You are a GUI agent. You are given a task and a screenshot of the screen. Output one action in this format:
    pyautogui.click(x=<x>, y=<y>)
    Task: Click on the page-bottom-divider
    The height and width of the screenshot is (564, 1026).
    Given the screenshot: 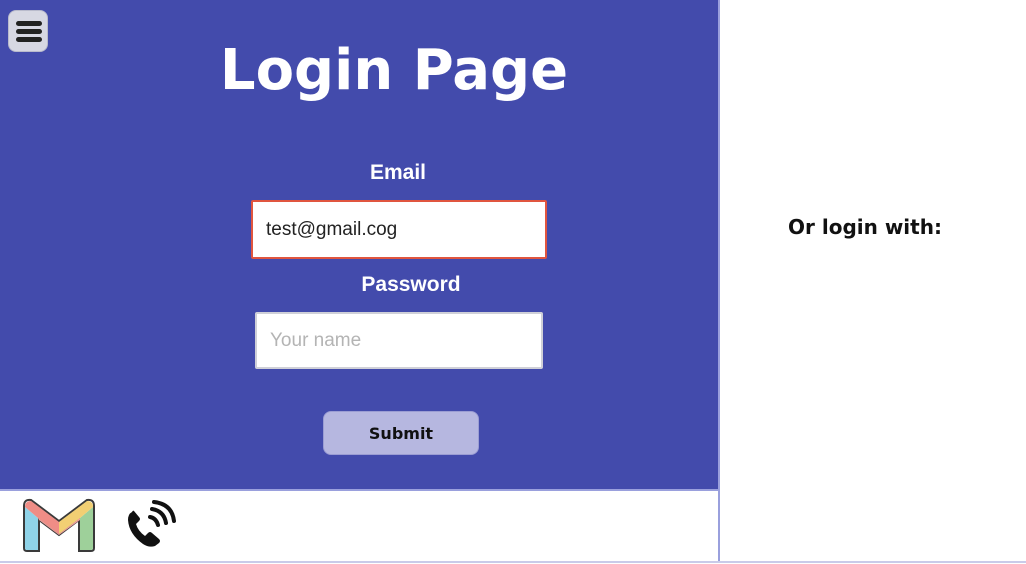 What is the action you would take?
    pyautogui.click(x=513, y=562)
    